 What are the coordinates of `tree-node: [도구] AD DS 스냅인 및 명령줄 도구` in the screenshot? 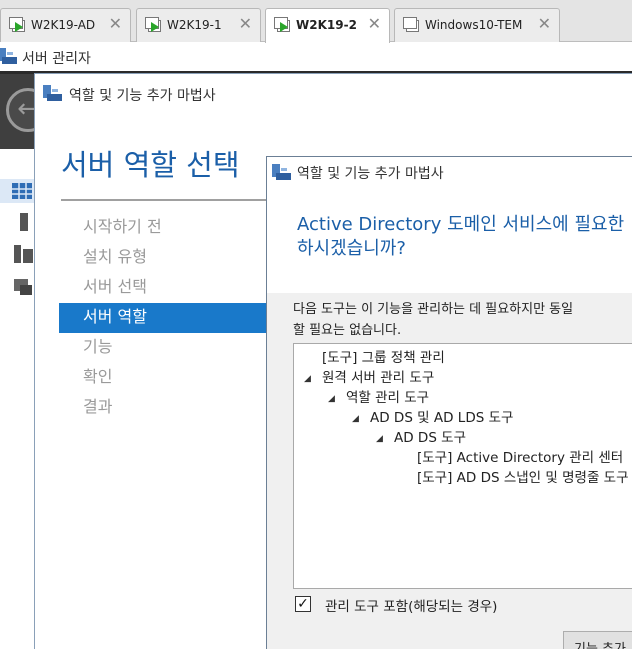 It's located at (523, 478).